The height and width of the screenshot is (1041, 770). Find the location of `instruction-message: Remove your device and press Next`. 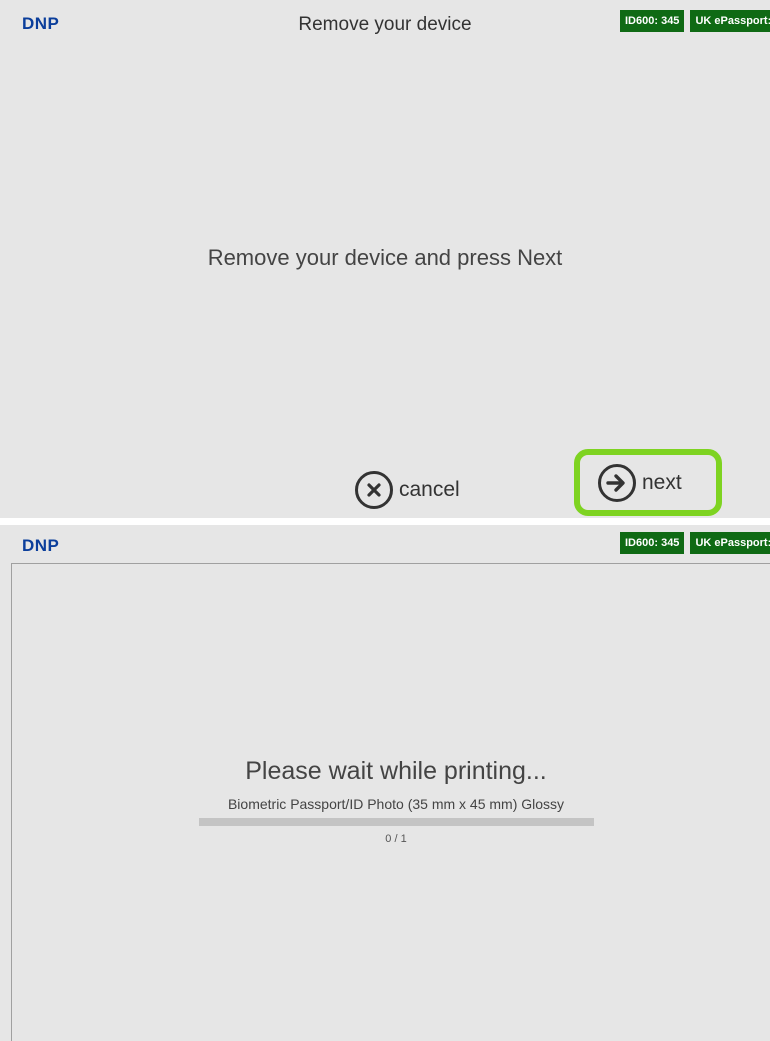

instruction-message: Remove your device and press Next is located at coordinates (385, 257).